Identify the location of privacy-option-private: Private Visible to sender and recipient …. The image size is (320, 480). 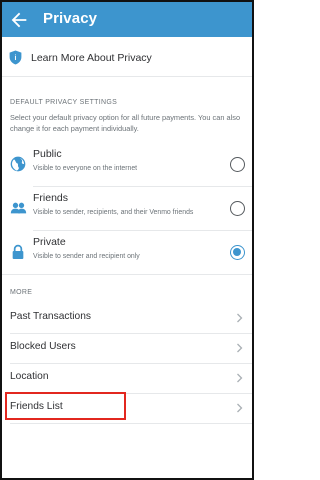
(127, 252).